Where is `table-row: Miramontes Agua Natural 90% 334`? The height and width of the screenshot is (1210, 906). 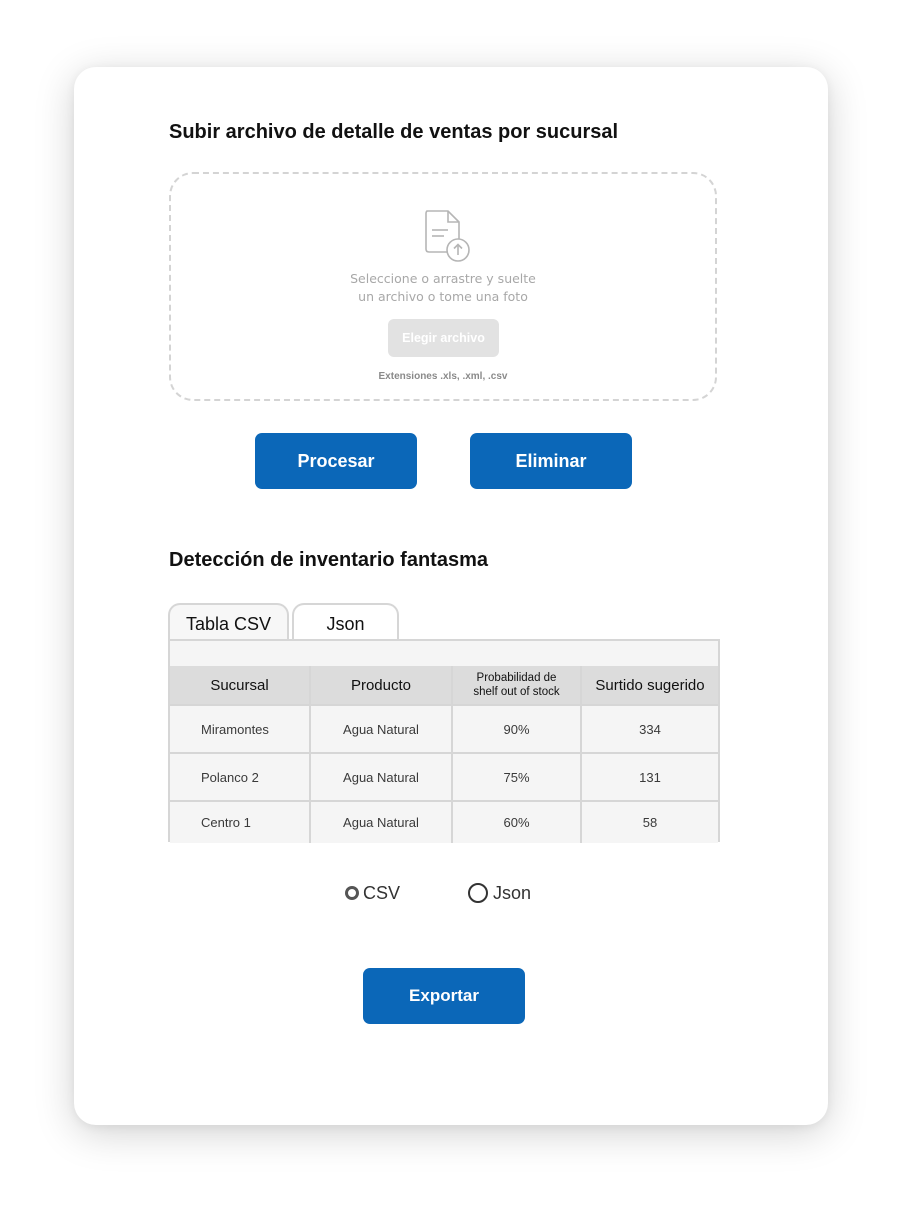 table-row: Miramontes Agua Natural 90% 334 is located at coordinates (444, 729).